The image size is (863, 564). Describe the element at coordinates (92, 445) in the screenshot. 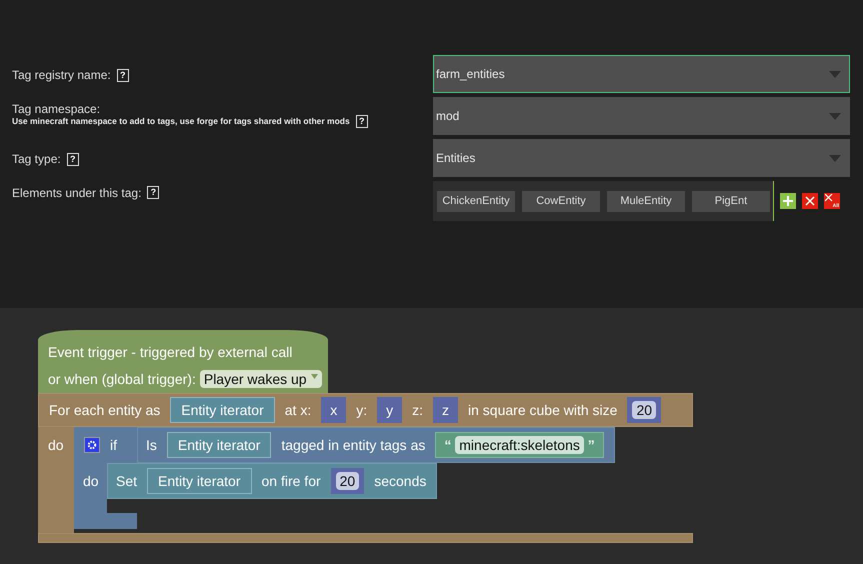

I see `gear-icon` at that location.